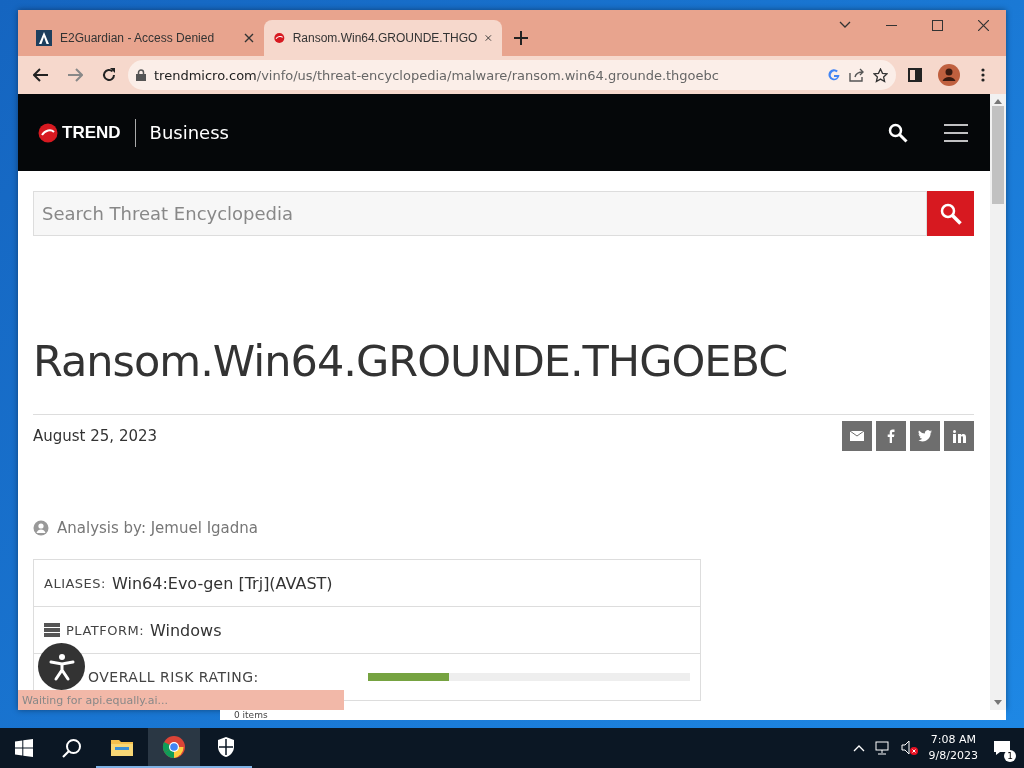  What do you see at coordinates (145, 38) in the screenshot?
I see `browser-tab: E2Guardian - Access Denied` at bounding box center [145, 38].